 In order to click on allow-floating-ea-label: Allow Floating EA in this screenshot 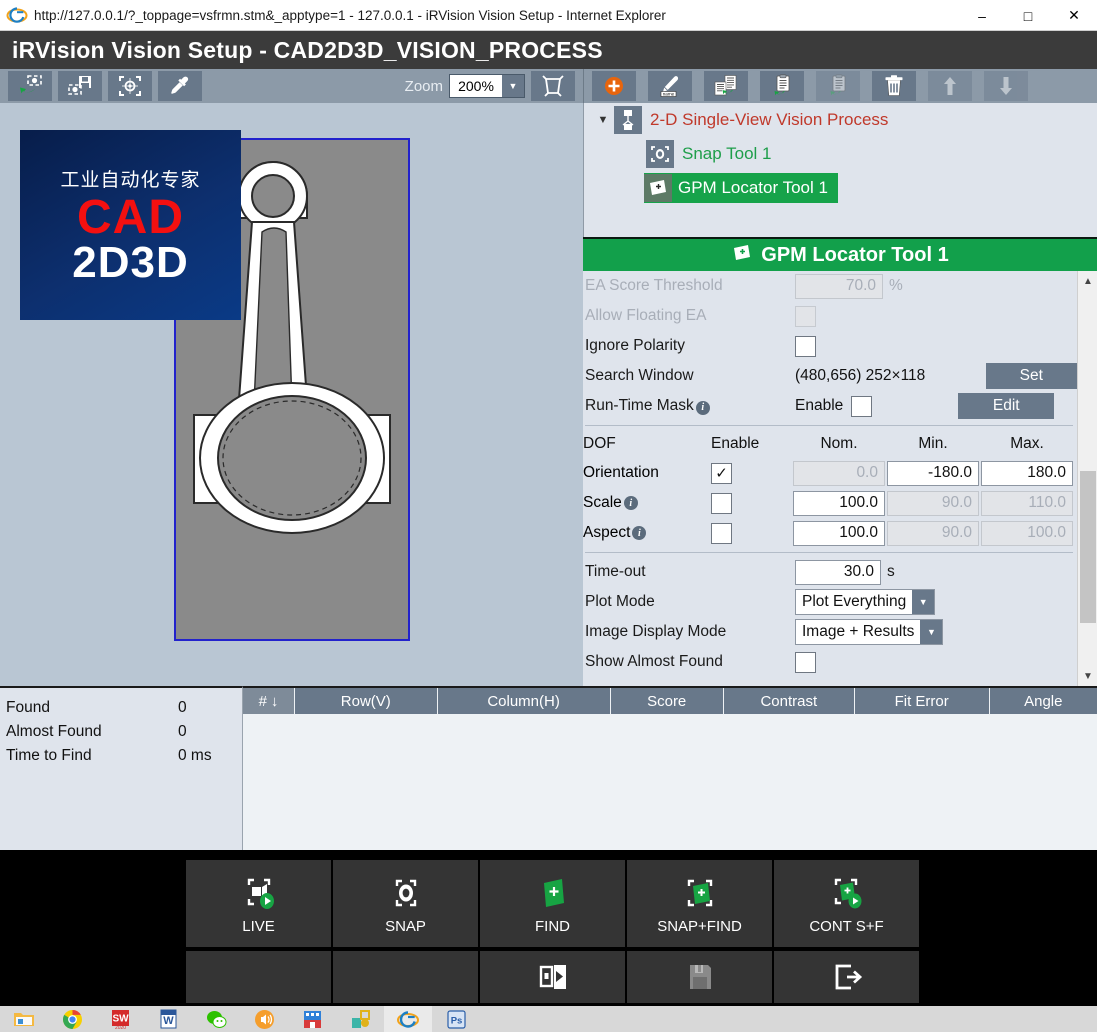, I will do `click(646, 315)`.